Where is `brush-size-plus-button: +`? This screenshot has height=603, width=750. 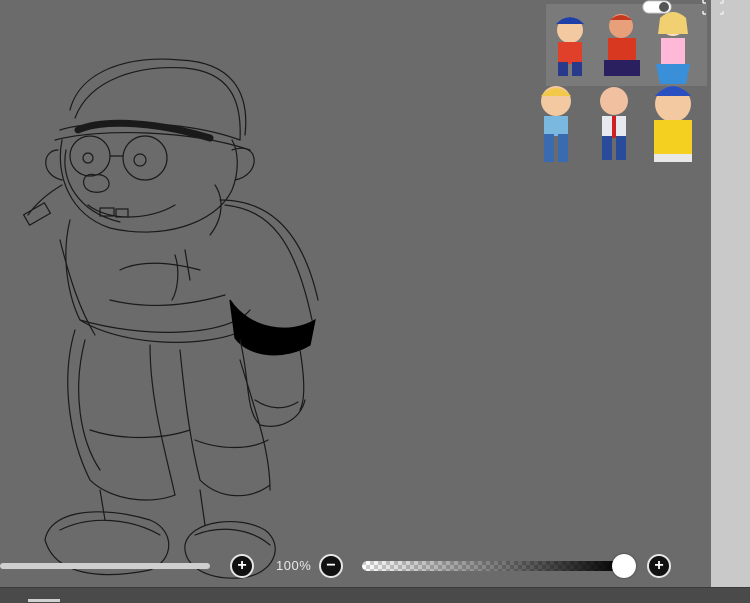
brush-size-plus-button: + is located at coordinates (242, 566).